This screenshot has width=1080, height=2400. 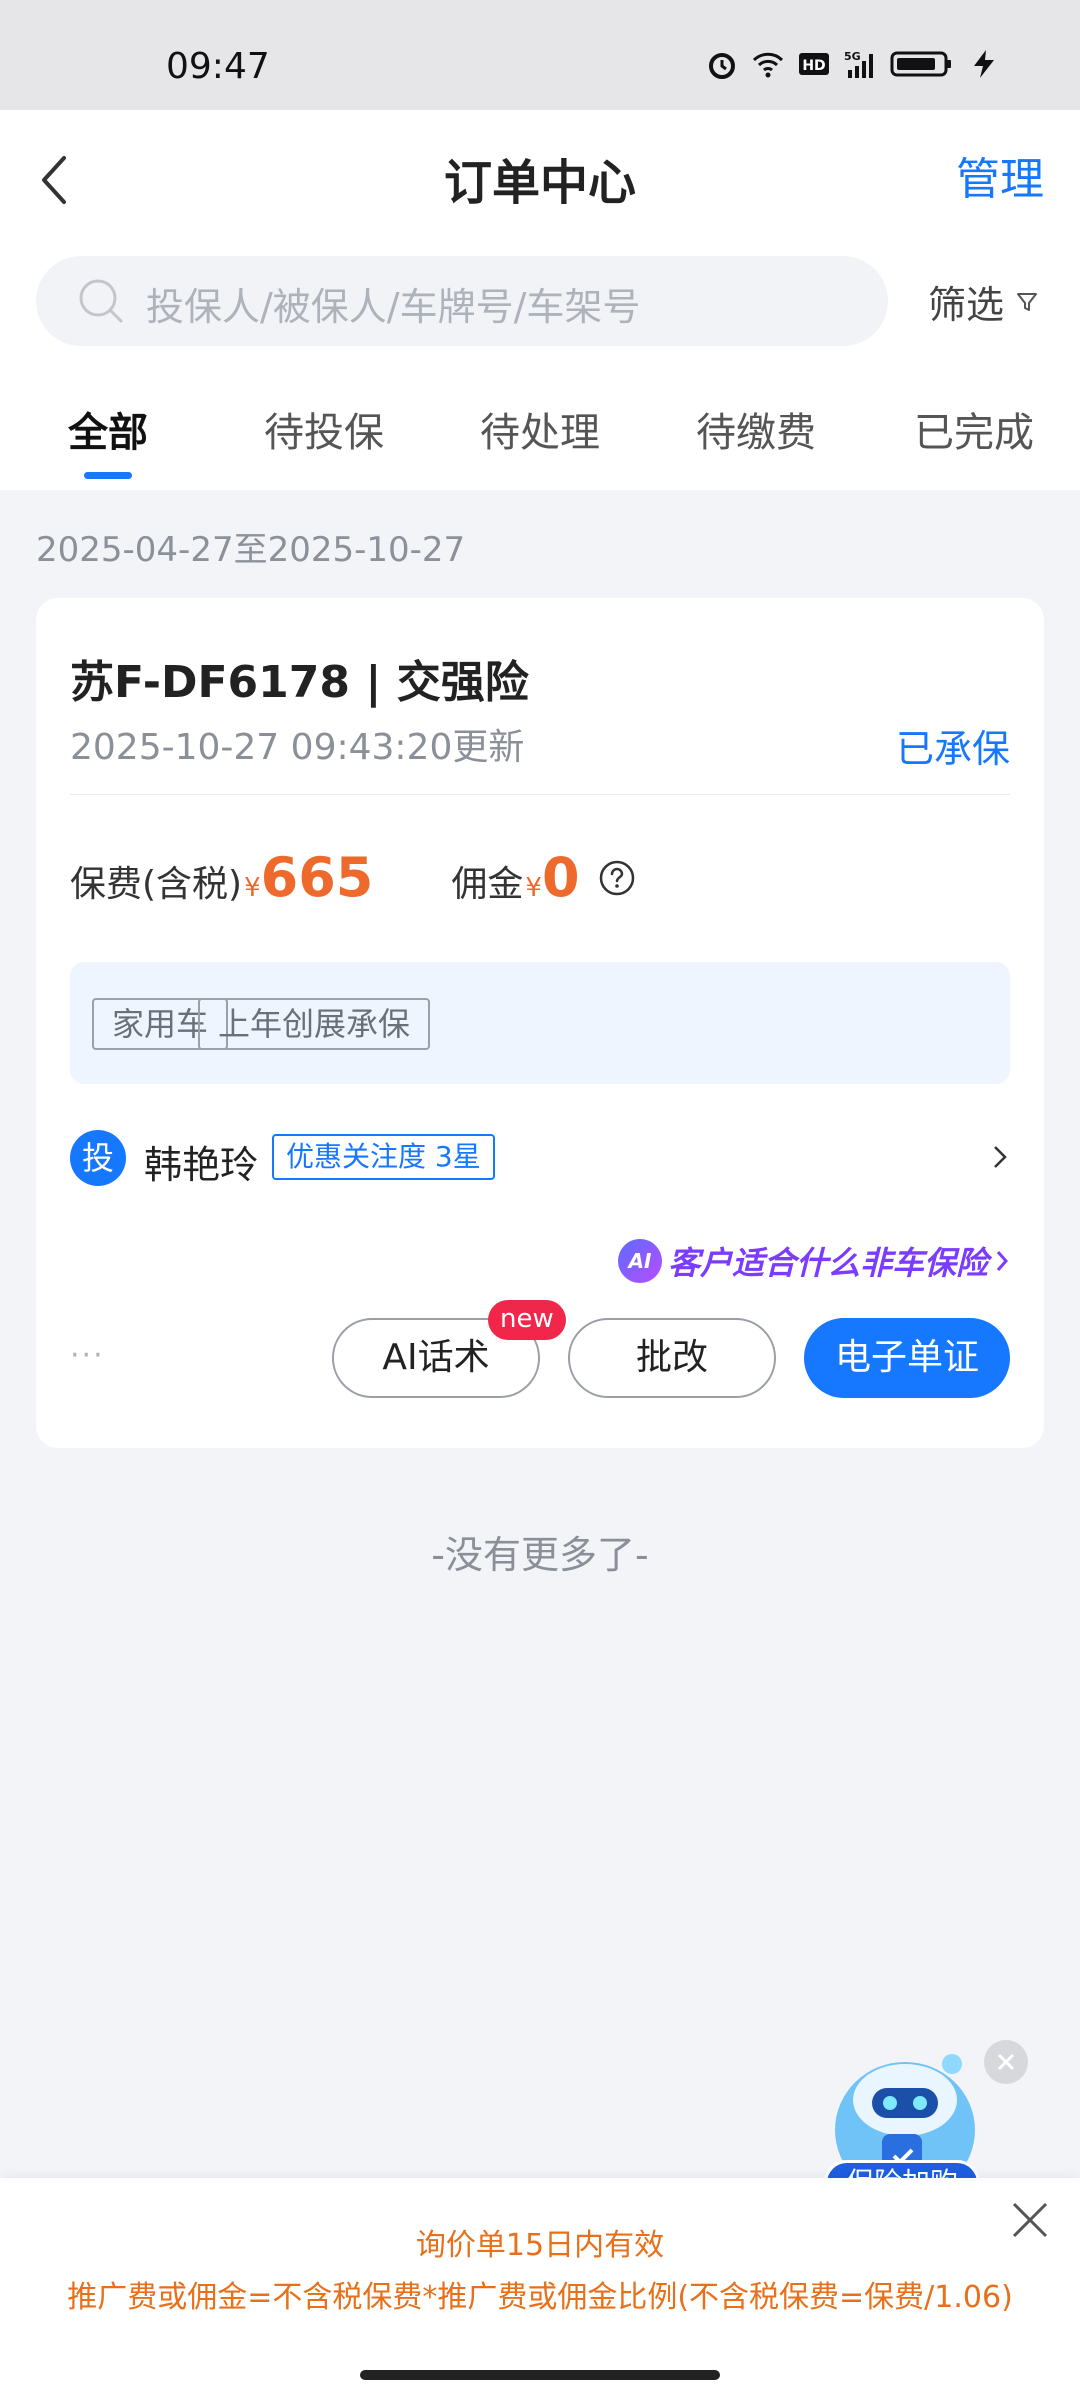 I want to click on no-more-text: -没有更多了-, so click(x=540, y=1555).